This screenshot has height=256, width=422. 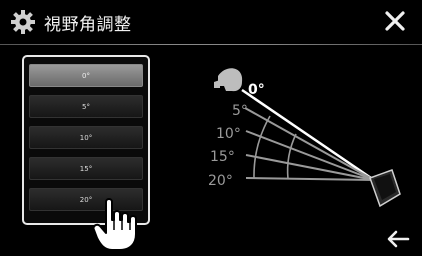 What do you see at coordinates (86, 137) in the screenshot?
I see `angle-option-10: 10°` at bounding box center [86, 137].